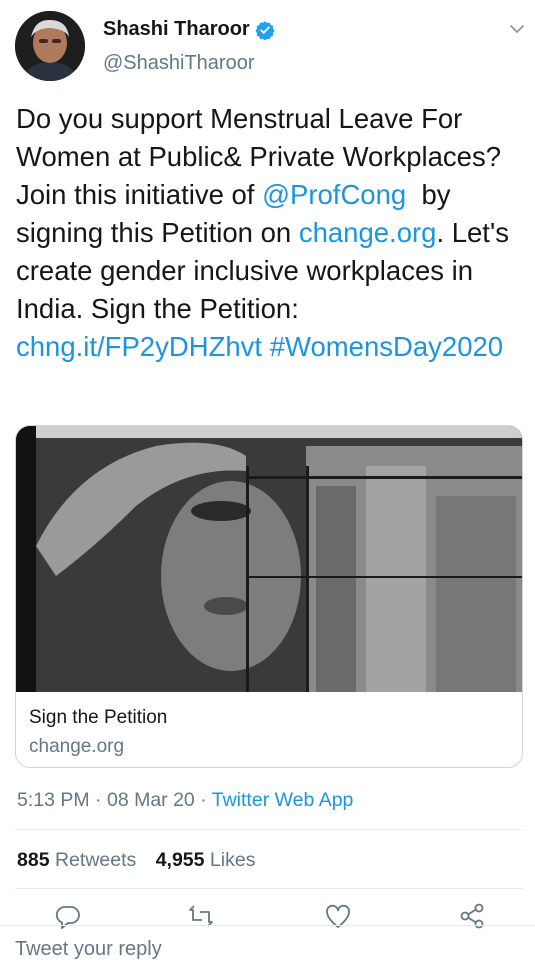 Image resolution: width=535 pixels, height=975 pixels. I want to click on reply-bar, so click(267, 950).